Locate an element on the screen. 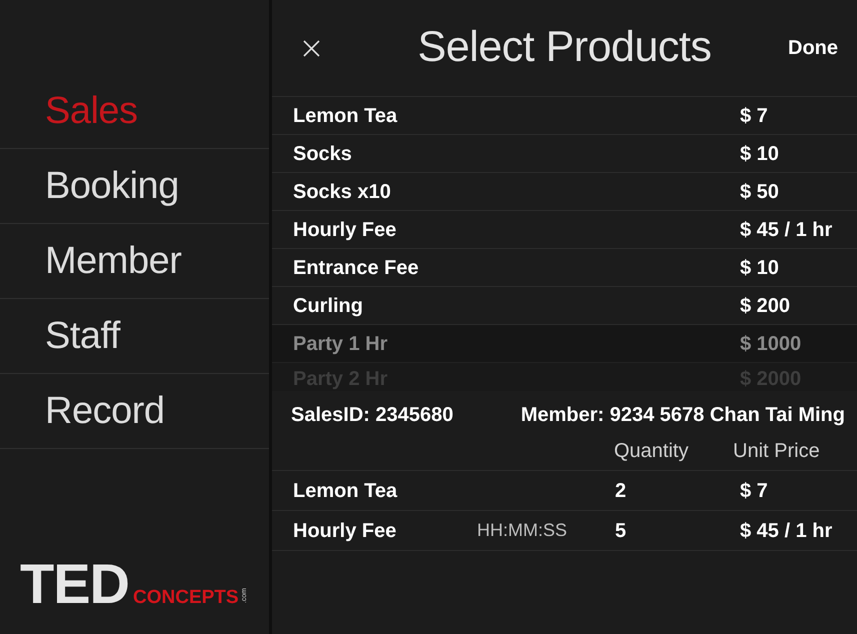 This screenshot has height=634, width=857. close-button is located at coordinates (311, 48).